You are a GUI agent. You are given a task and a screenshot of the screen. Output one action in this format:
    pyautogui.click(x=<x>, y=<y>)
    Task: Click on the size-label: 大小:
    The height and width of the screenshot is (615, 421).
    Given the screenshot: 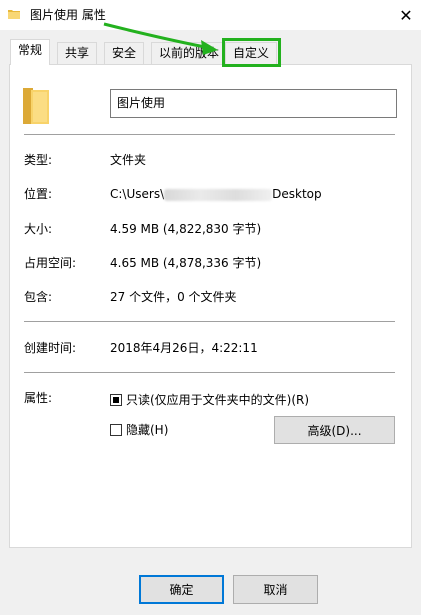 What is the action you would take?
    pyautogui.click(x=38, y=229)
    